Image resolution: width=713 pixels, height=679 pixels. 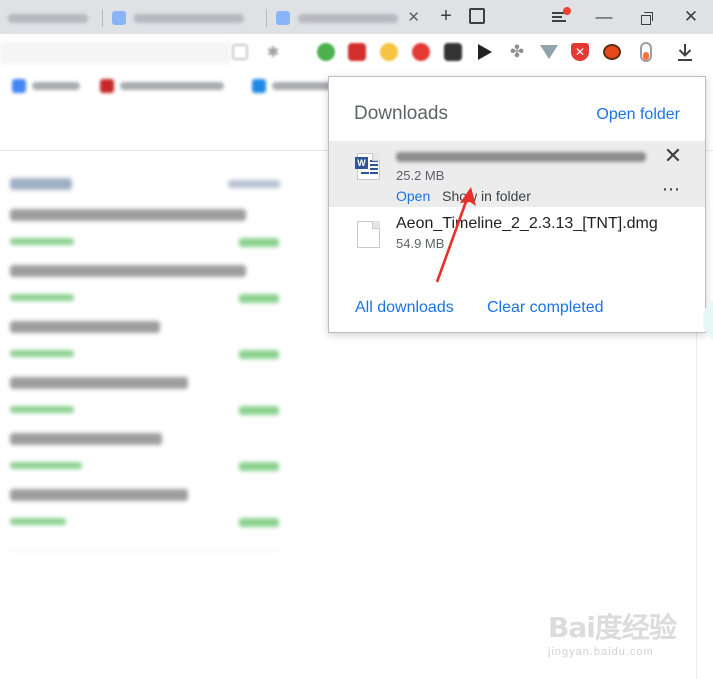 What do you see at coordinates (527, 223) in the screenshot?
I see `download-filename: Aeon_Timeline_2_2.3.13_[TNT].dmg` at bounding box center [527, 223].